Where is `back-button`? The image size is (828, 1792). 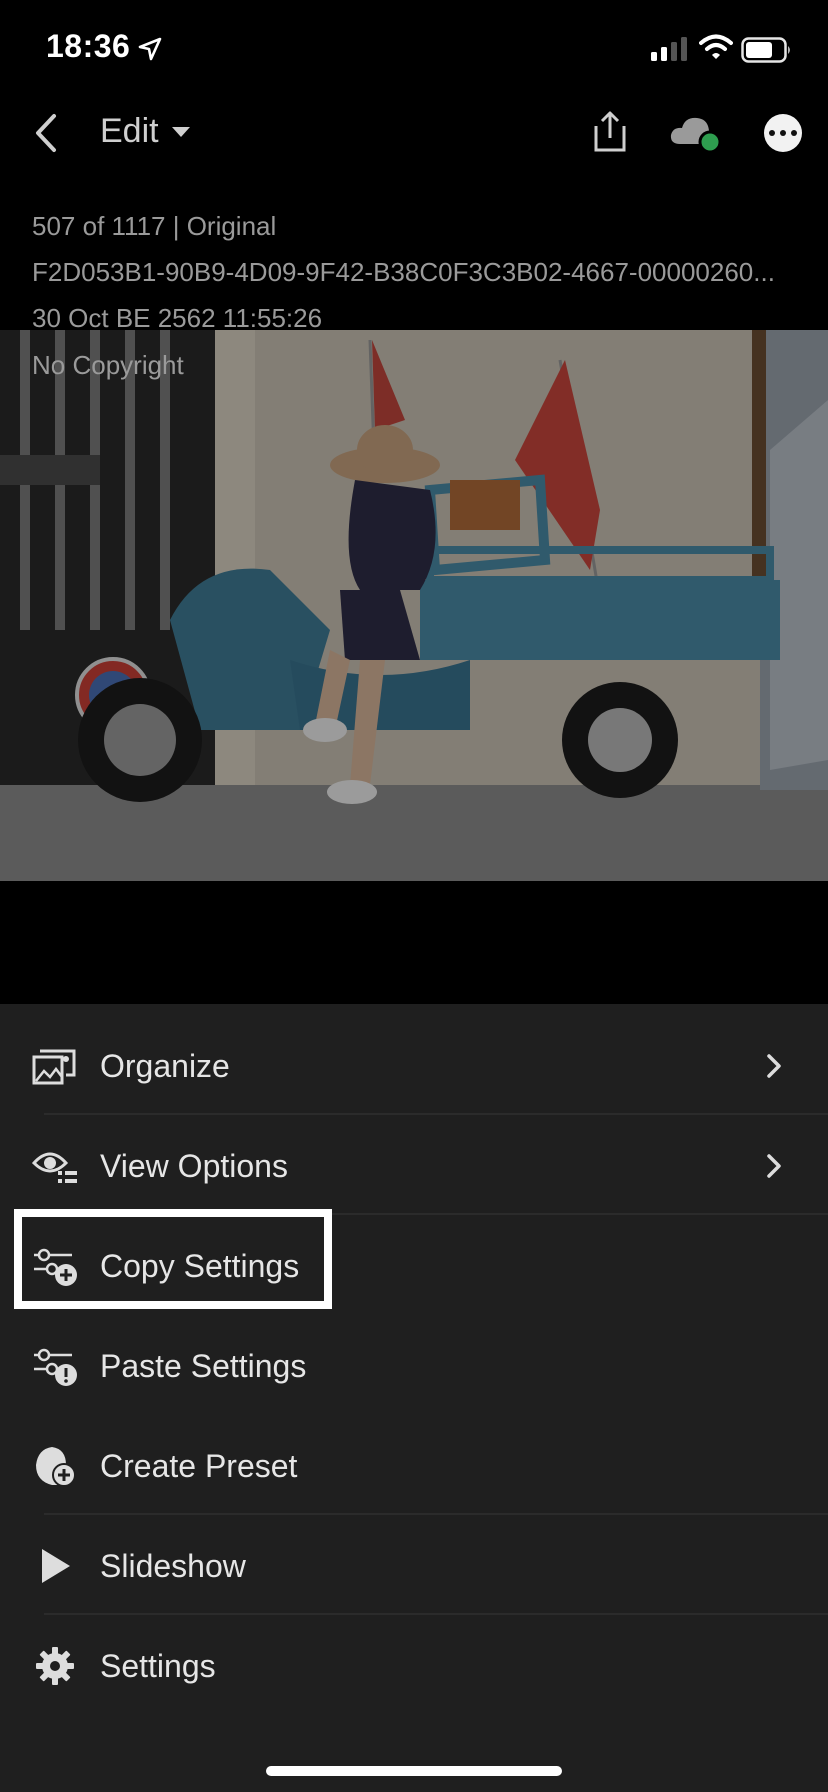 back-button is located at coordinates (48, 133).